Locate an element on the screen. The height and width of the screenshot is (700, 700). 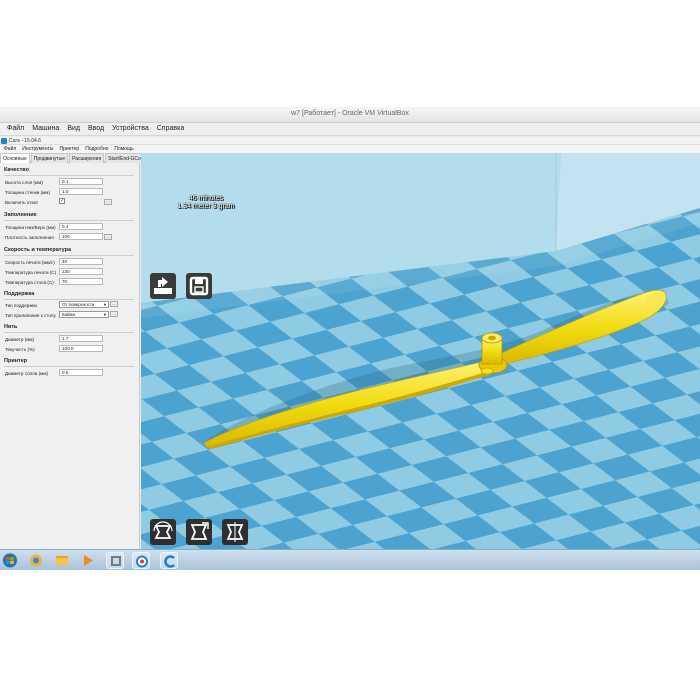
cura-window-title: Cura - 15.04.6 is located at coordinates (25, 141).